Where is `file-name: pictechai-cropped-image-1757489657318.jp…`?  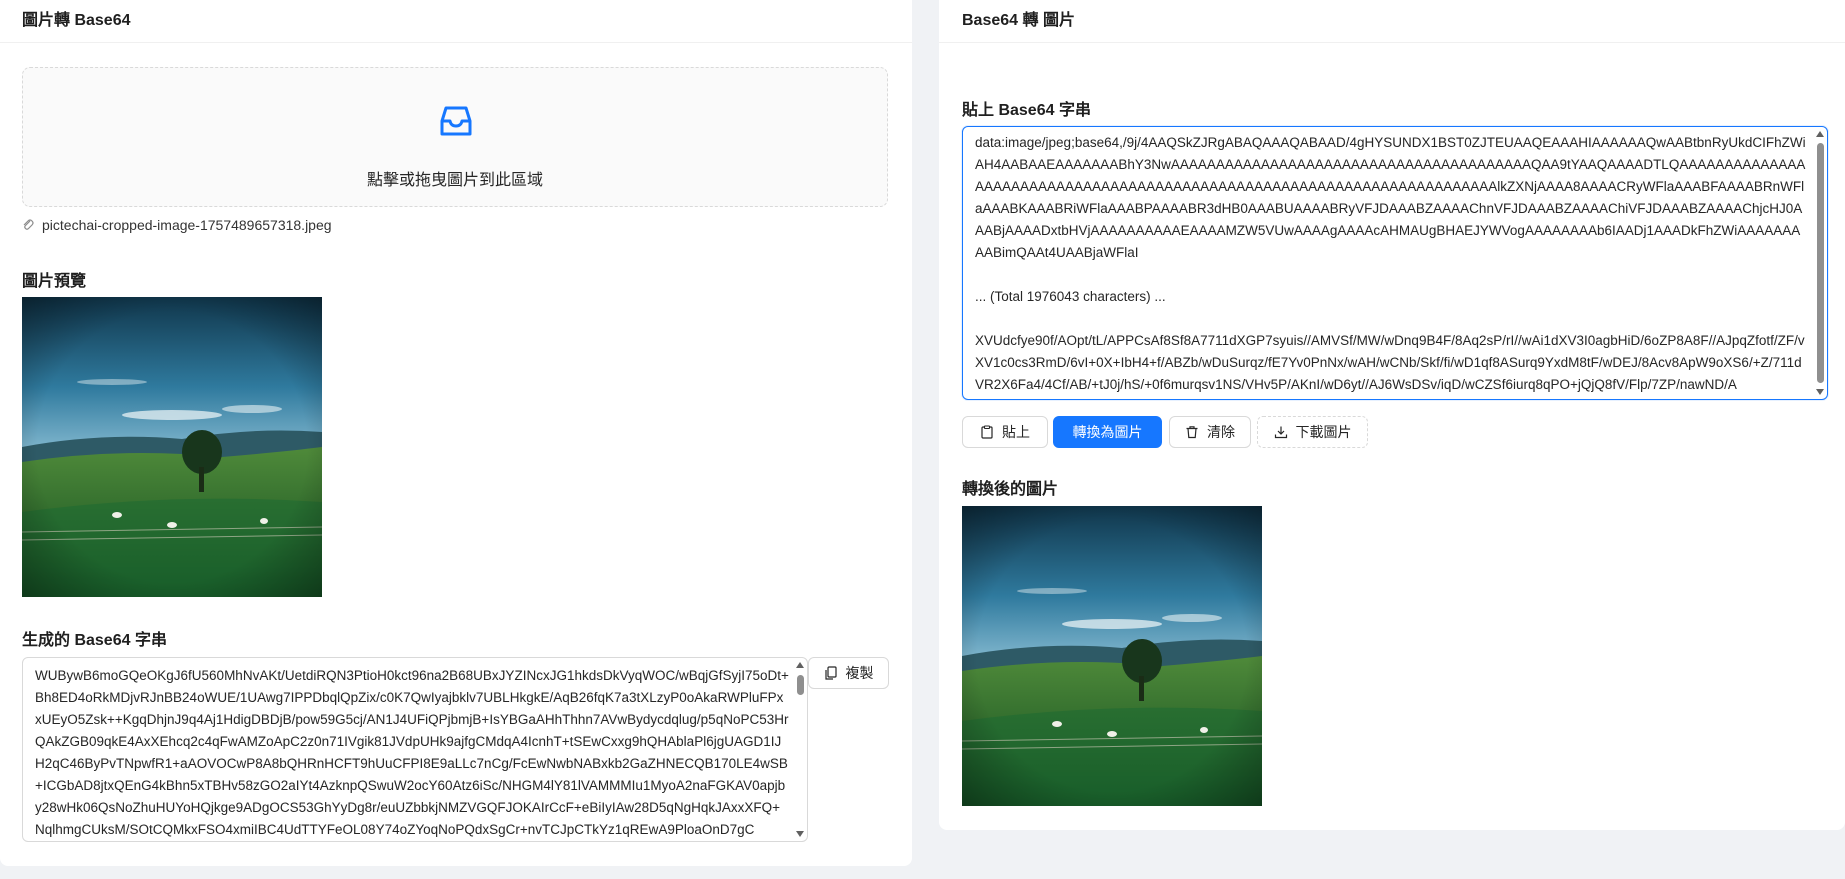
file-name: pictechai-cropped-image-1757489657318.jp… is located at coordinates (187, 225).